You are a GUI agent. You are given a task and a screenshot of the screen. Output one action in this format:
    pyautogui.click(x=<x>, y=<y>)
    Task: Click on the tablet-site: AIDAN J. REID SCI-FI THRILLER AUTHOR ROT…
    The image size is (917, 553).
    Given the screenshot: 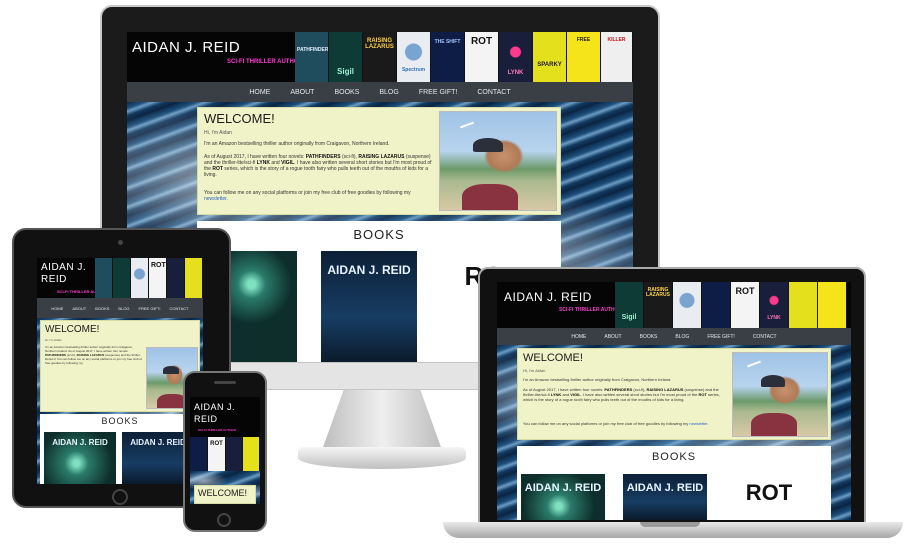 What is the action you would take?
    pyautogui.click(x=120, y=371)
    